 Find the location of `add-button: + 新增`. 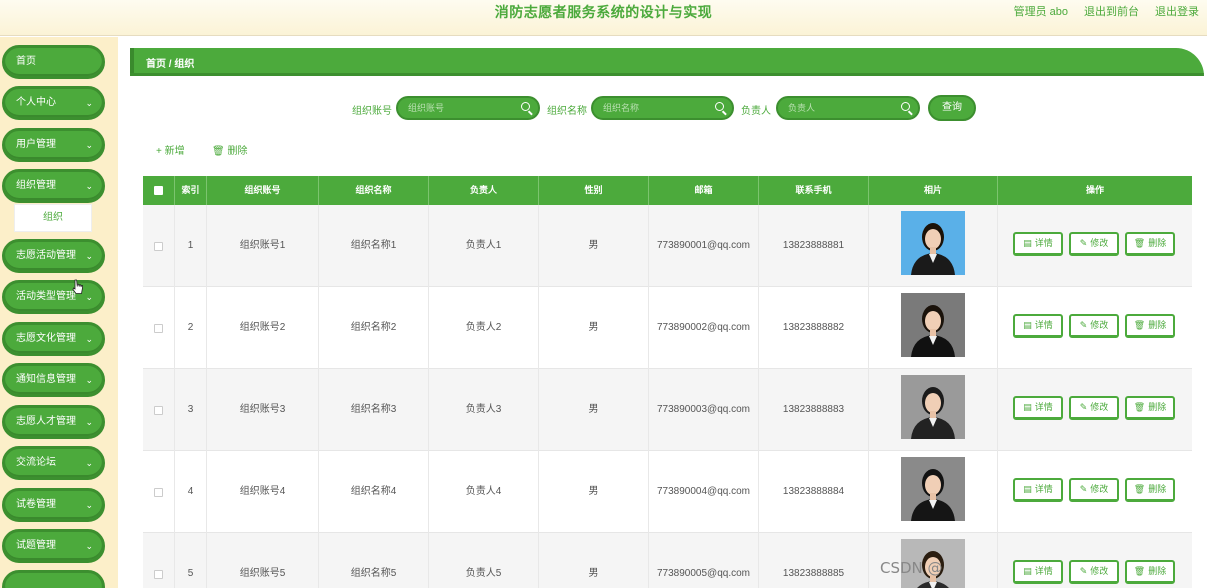

add-button: + 新增 is located at coordinates (170, 149).